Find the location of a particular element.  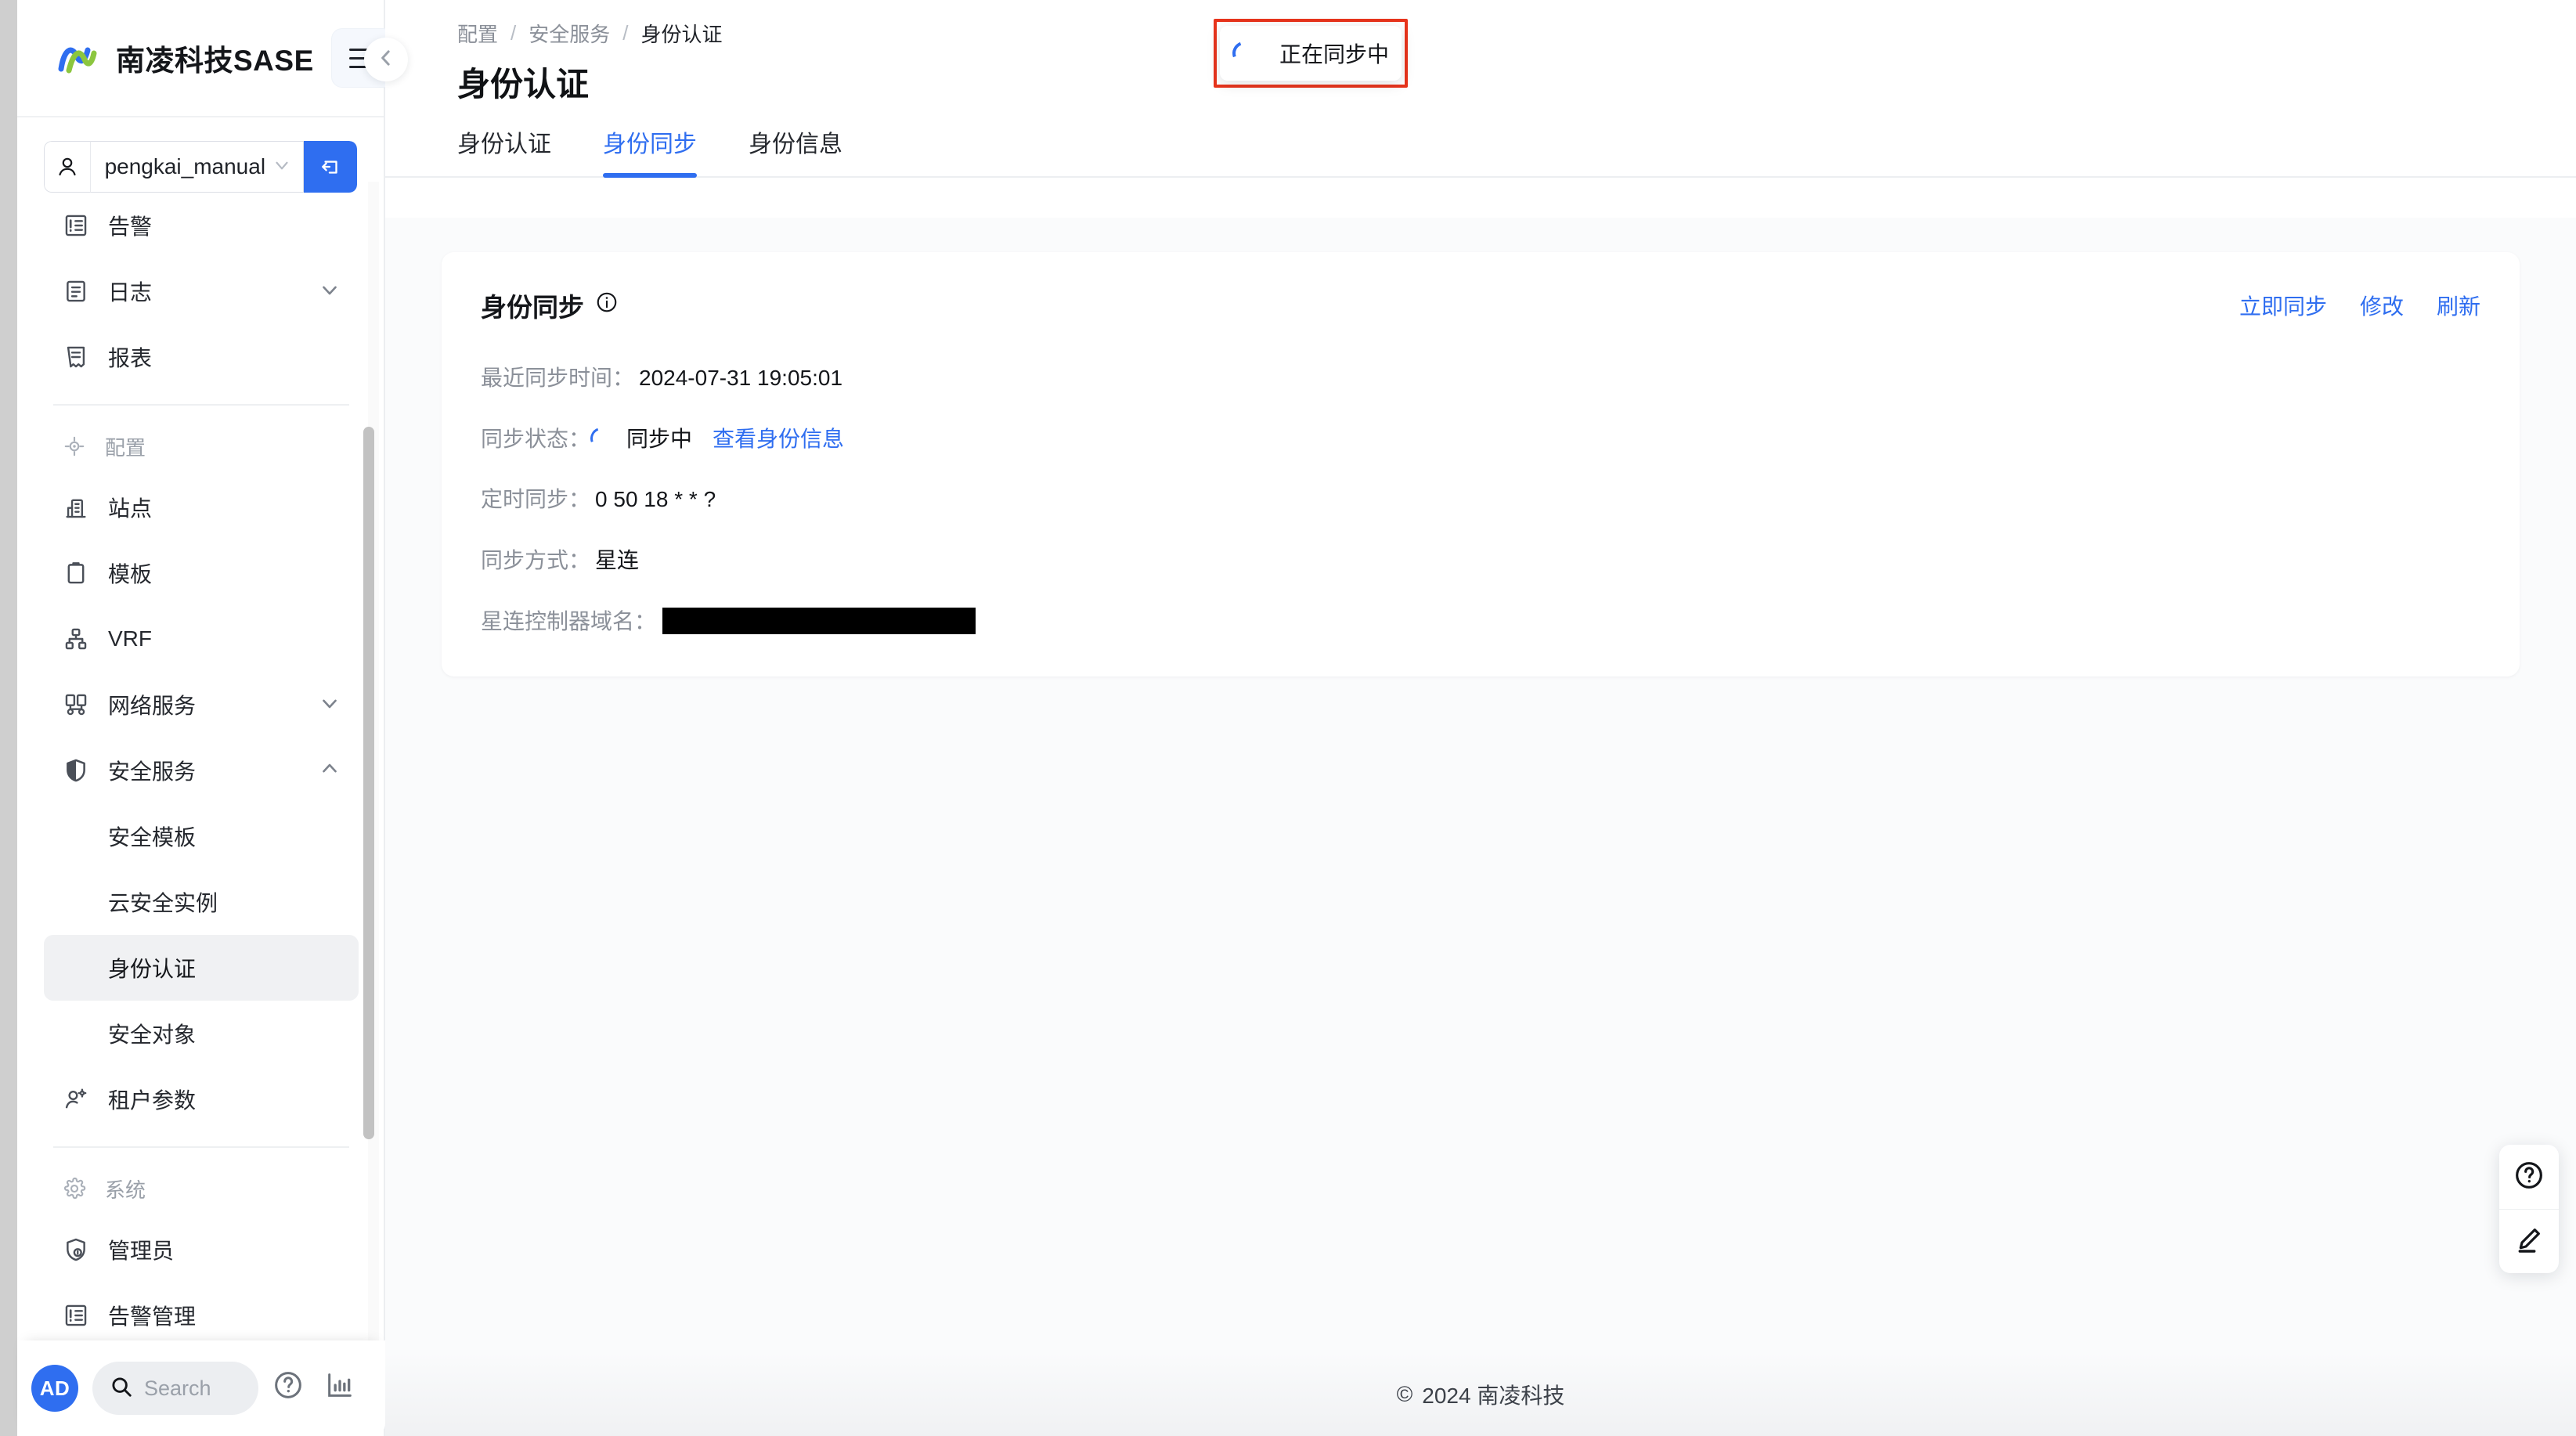

field-value: 2024-07-31 19:05:01 is located at coordinates (741, 378).